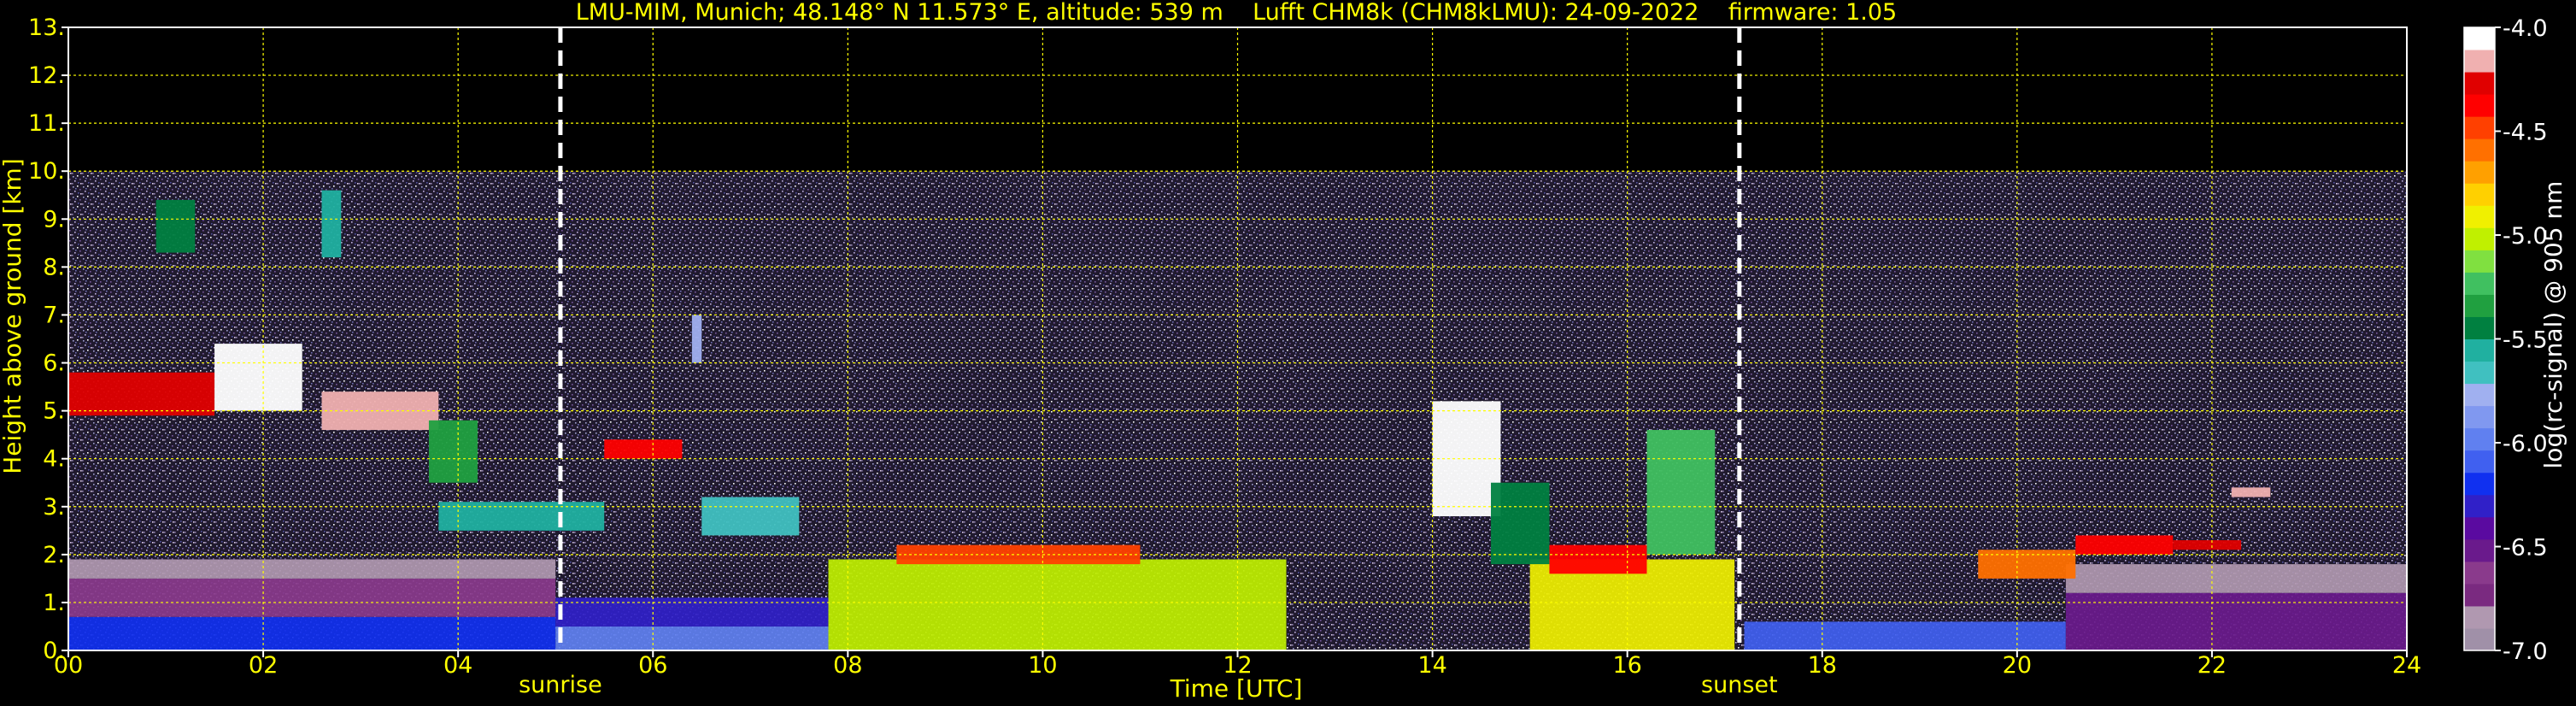  What do you see at coordinates (54, 507) in the screenshot?
I see `y-tick-label: 3.` at bounding box center [54, 507].